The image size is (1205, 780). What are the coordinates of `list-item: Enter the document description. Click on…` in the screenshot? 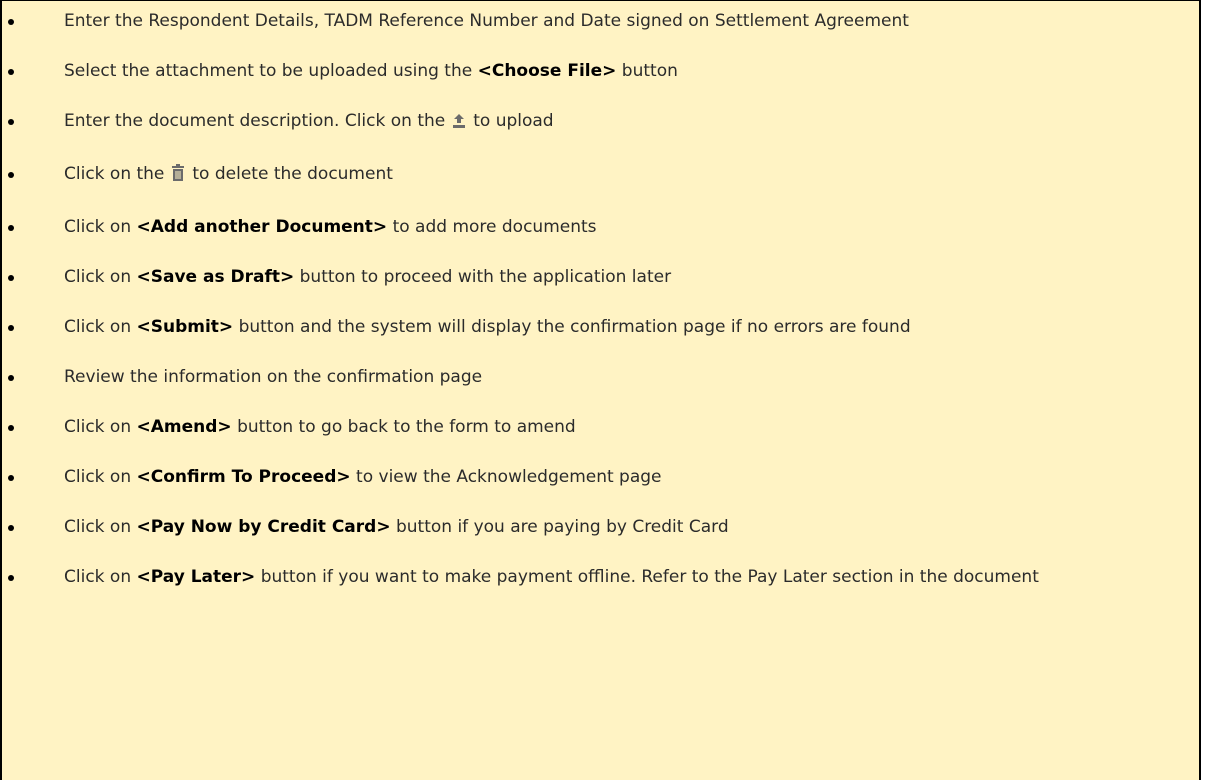 It's located at (600, 123).